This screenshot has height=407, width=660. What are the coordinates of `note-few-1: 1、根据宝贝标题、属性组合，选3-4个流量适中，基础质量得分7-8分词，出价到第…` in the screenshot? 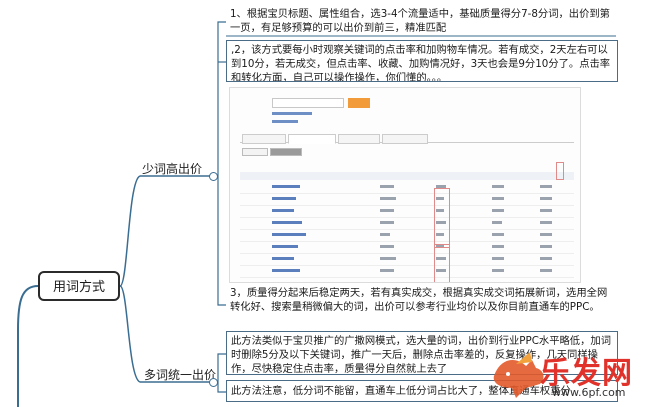 It's located at (420, 21).